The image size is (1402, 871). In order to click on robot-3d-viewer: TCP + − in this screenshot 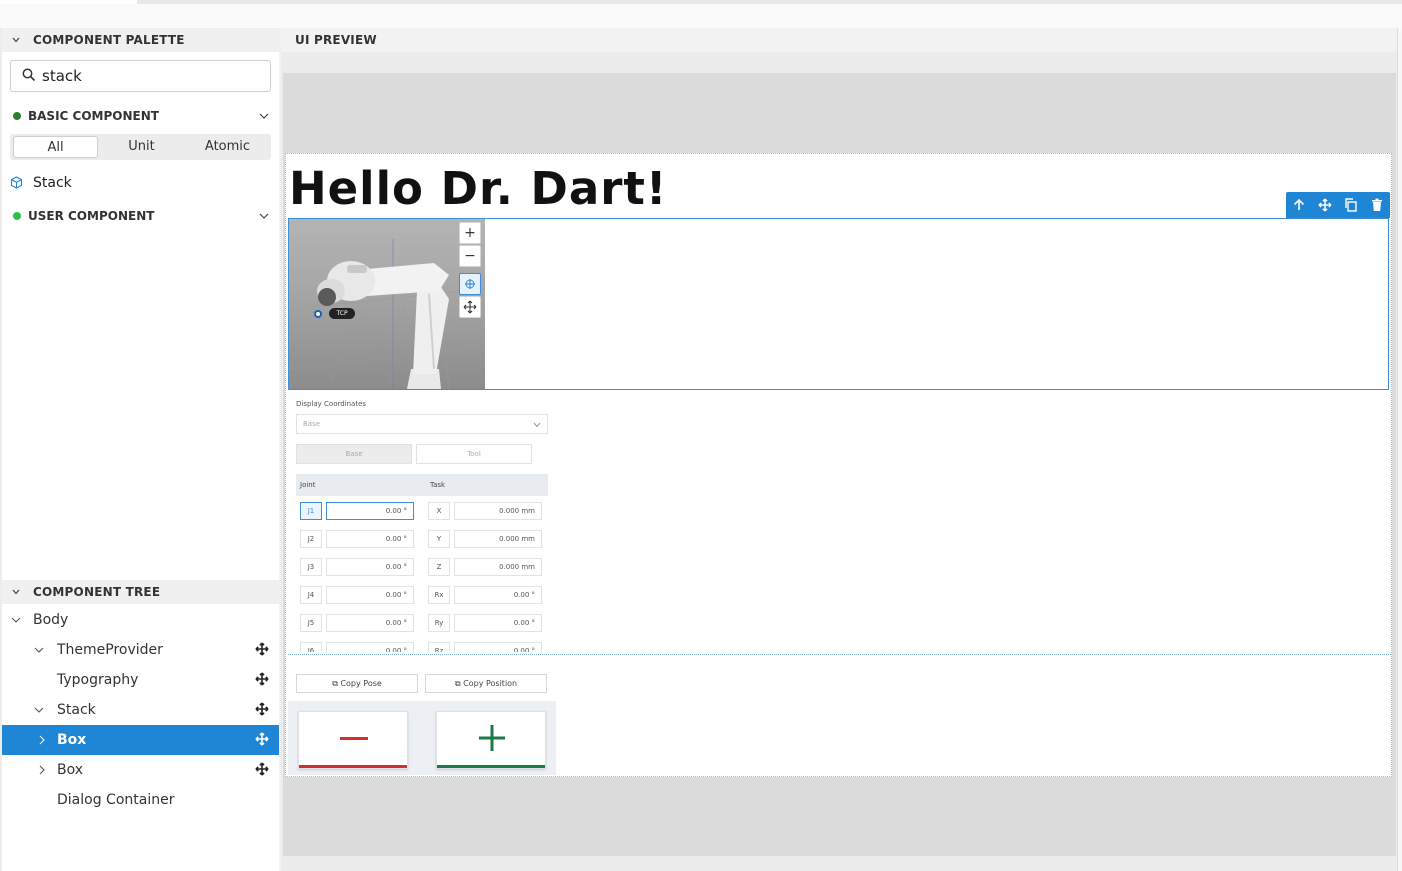, I will do `click(387, 304)`.